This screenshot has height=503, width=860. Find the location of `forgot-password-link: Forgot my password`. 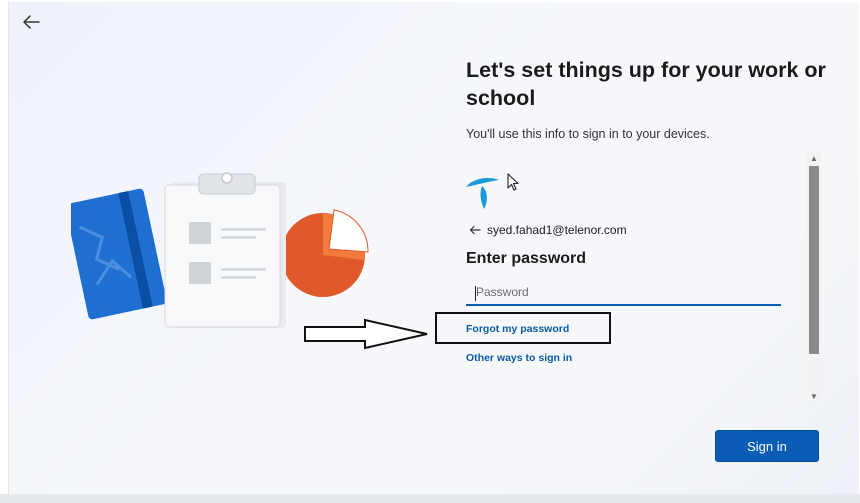

forgot-password-link: Forgot my password is located at coordinates (517, 329).